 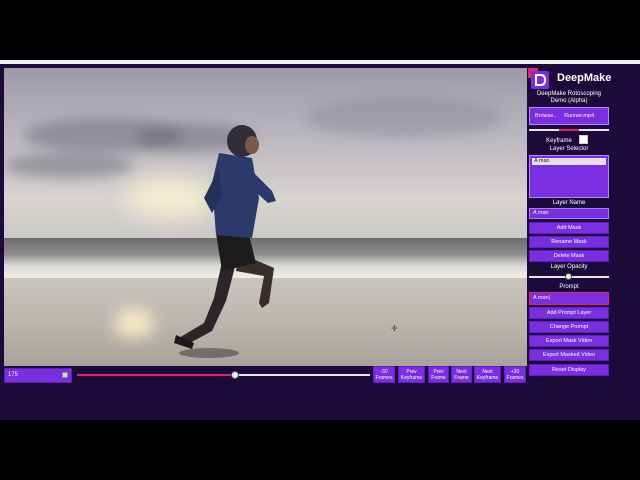 What do you see at coordinates (569, 228) in the screenshot?
I see `add-mask-button: Add Mask` at bounding box center [569, 228].